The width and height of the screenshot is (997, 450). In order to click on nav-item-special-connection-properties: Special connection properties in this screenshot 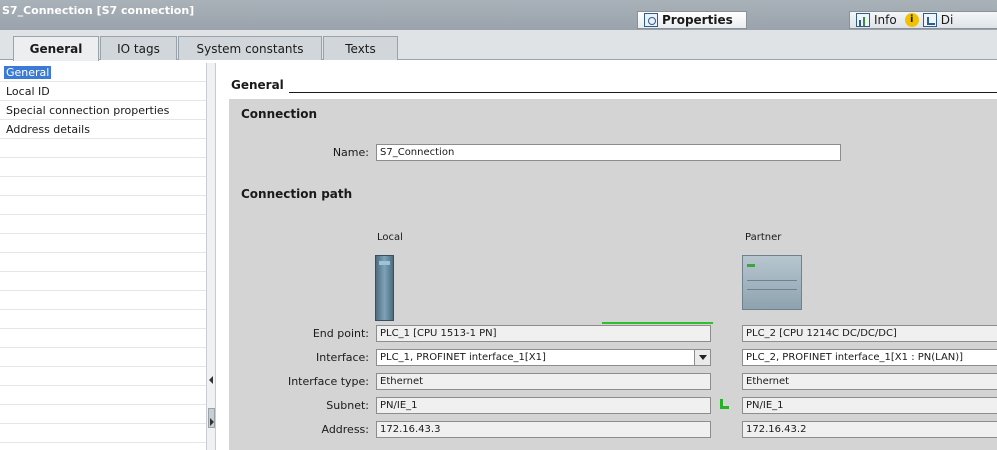, I will do `click(87, 110)`.